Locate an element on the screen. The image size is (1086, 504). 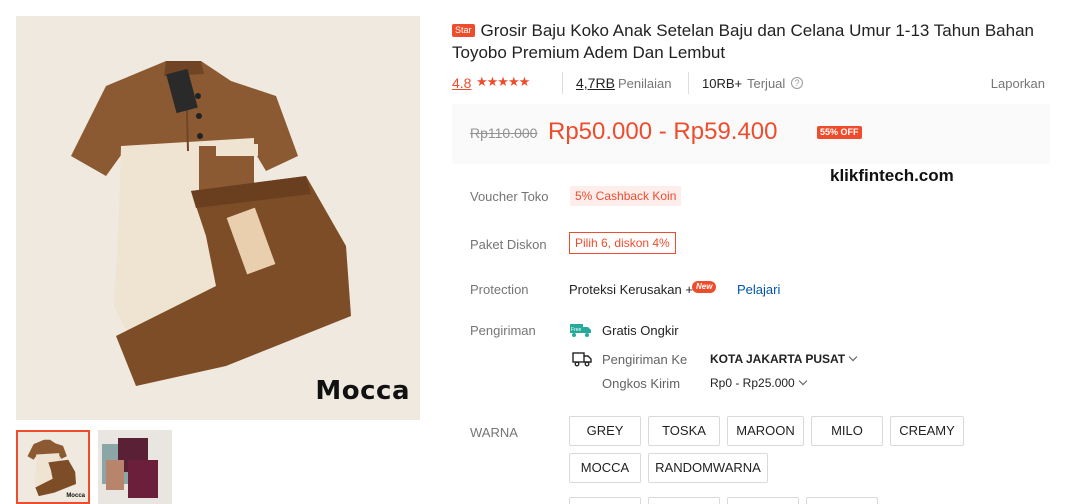
protection-label: Protection is located at coordinates (499, 289).